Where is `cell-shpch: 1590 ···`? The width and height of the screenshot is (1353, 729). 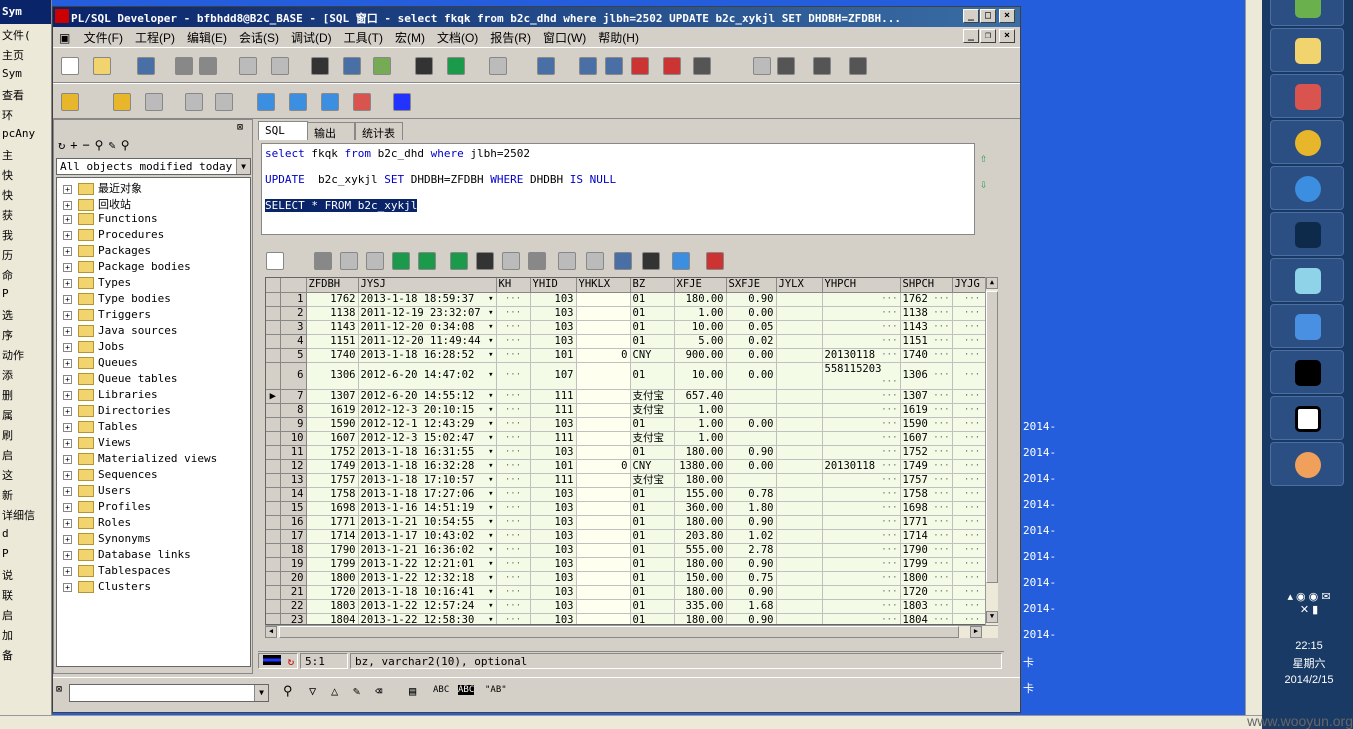
cell-shpch: 1590 ··· is located at coordinates (926, 424).